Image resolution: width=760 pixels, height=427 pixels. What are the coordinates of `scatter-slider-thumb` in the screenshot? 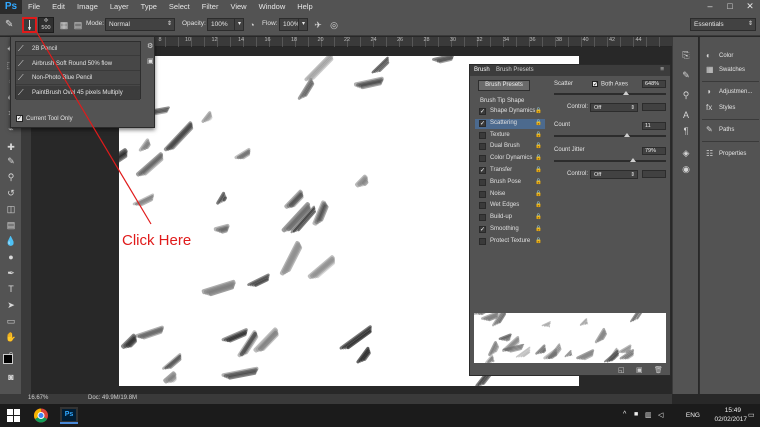 It's located at (626, 93).